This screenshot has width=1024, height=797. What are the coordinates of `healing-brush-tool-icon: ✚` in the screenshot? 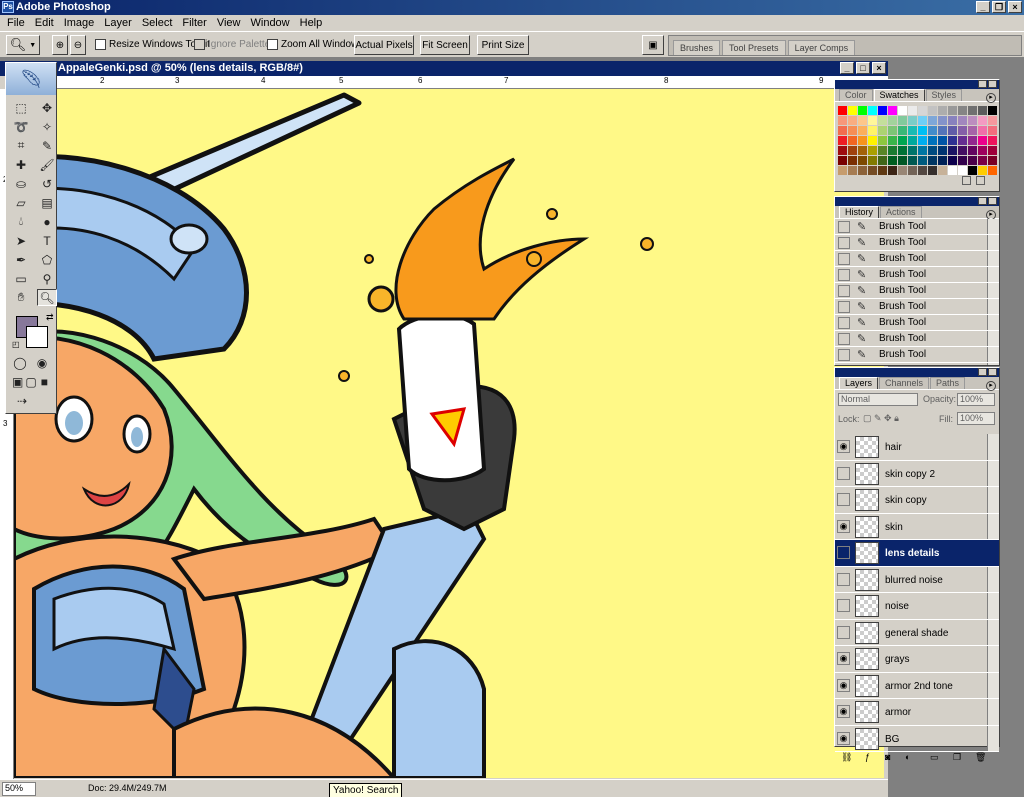 It's located at (21, 164).